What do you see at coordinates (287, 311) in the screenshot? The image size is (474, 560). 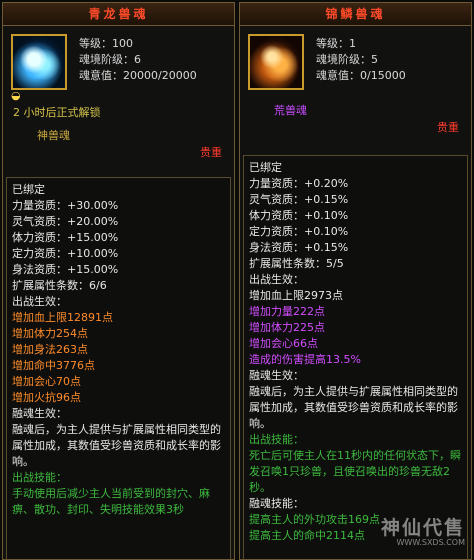 I see `right-bonus: 增加力量222点` at bounding box center [287, 311].